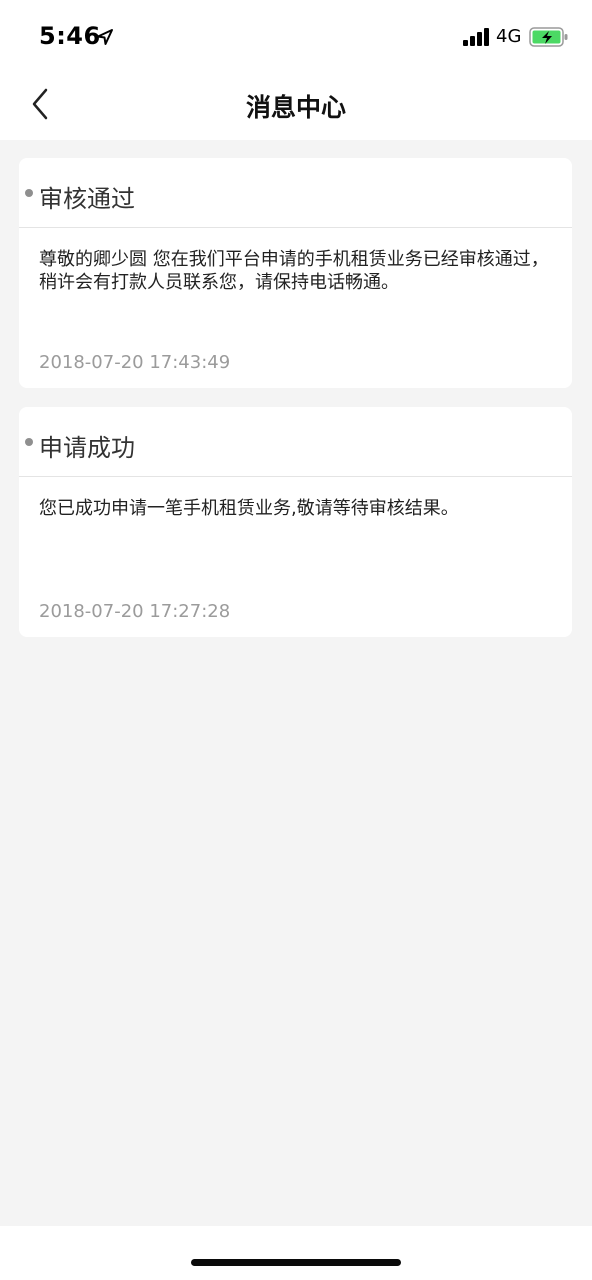  I want to click on nav-bar: 消息中心, so click(296, 104).